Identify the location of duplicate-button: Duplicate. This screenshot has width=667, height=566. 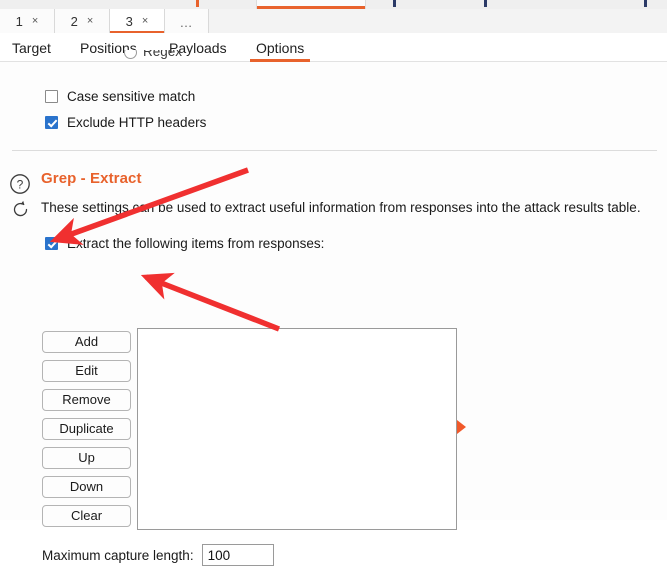
(86, 429).